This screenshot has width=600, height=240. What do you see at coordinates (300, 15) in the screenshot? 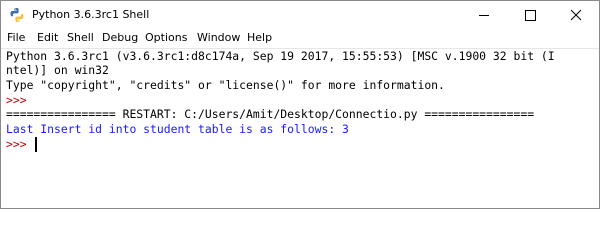
I see `title-bar: Python 3.6.3rc1 Shell` at bounding box center [300, 15].